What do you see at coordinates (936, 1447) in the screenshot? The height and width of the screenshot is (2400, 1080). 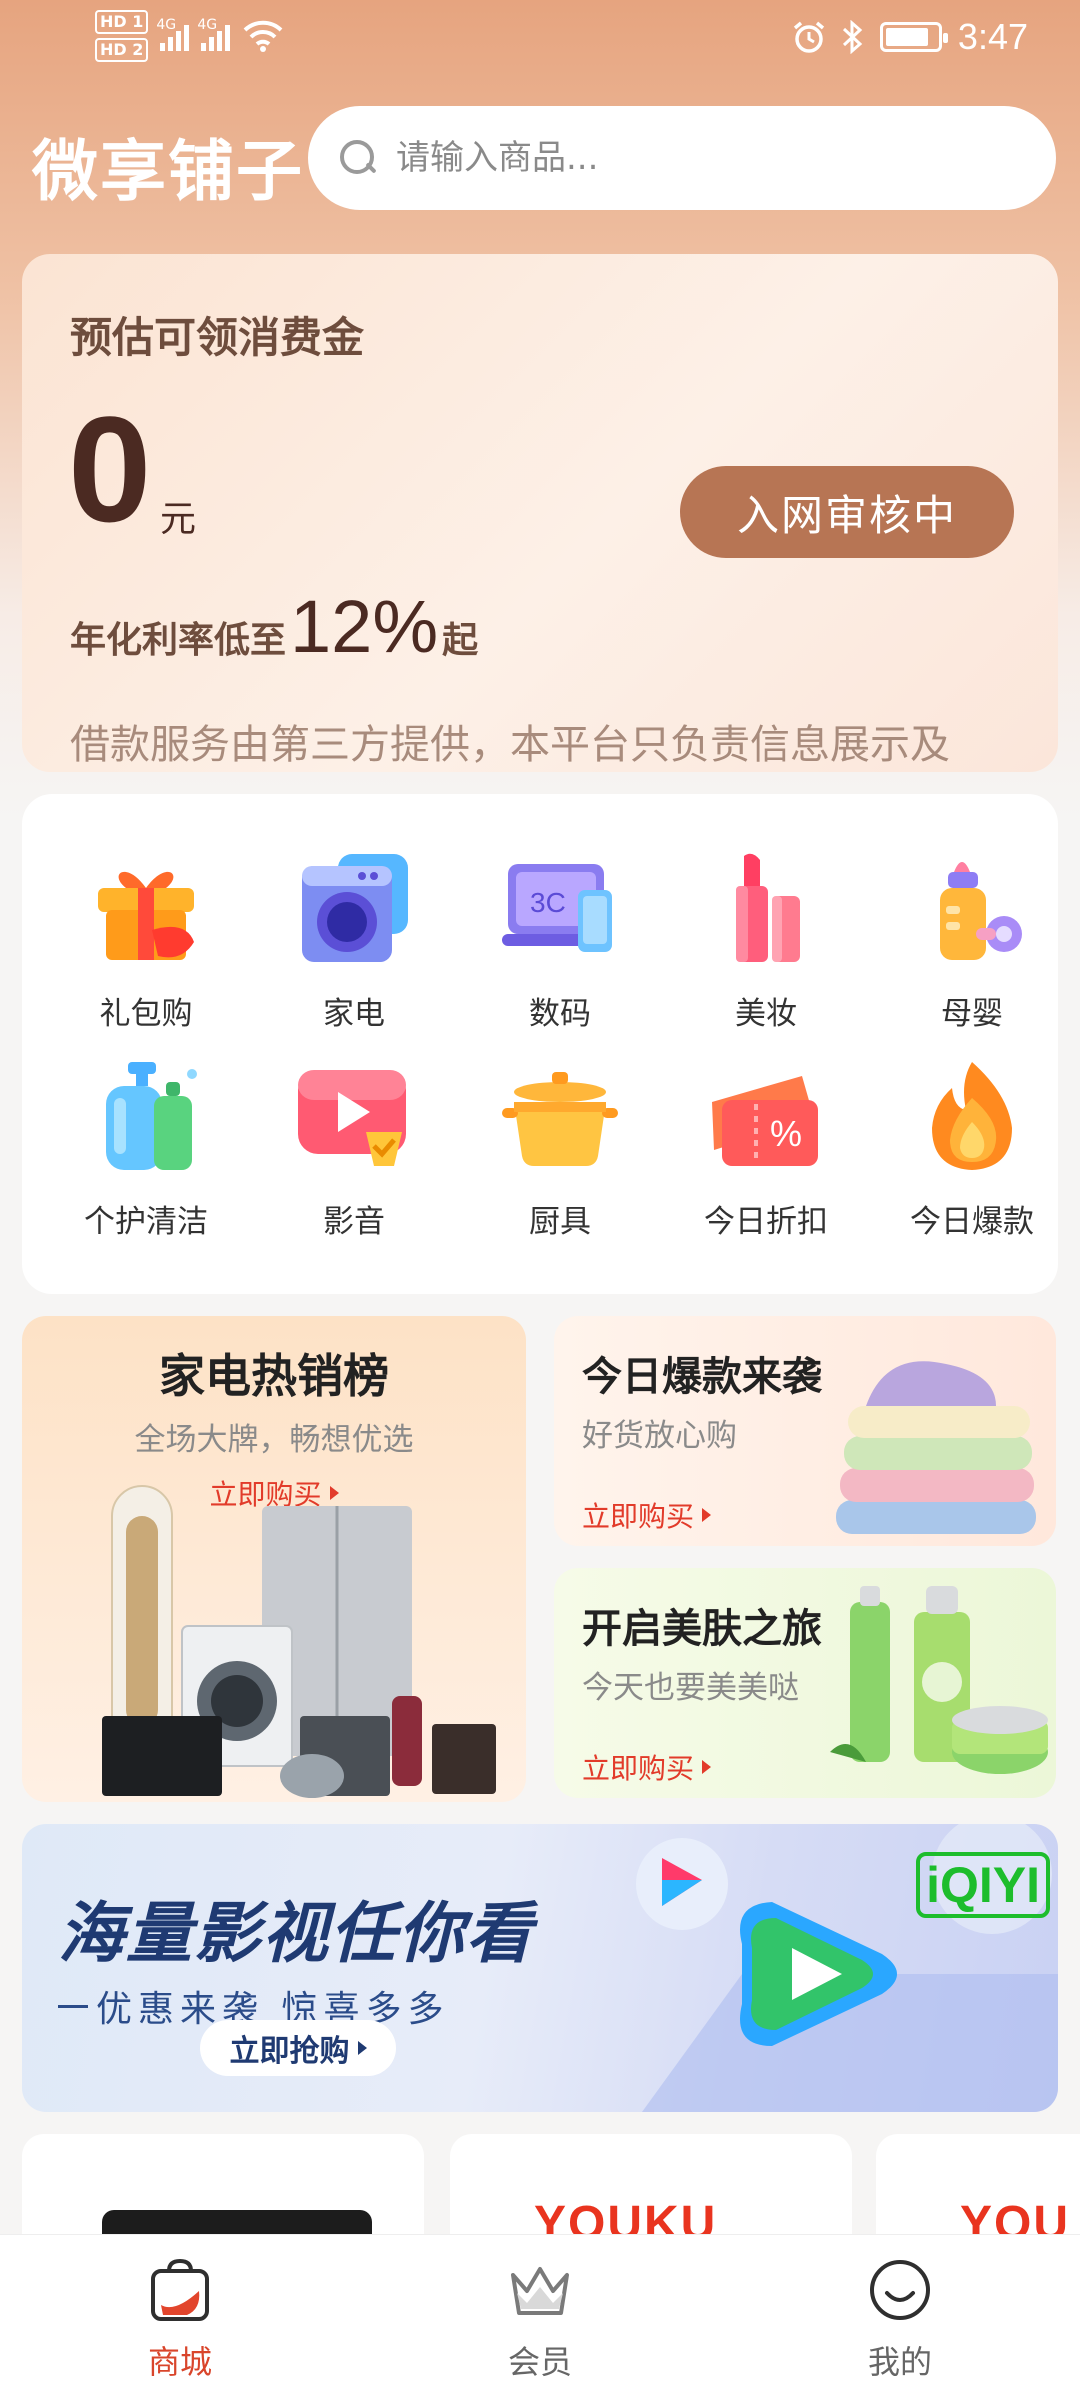 I see `towels-image` at bounding box center [936, 1447].